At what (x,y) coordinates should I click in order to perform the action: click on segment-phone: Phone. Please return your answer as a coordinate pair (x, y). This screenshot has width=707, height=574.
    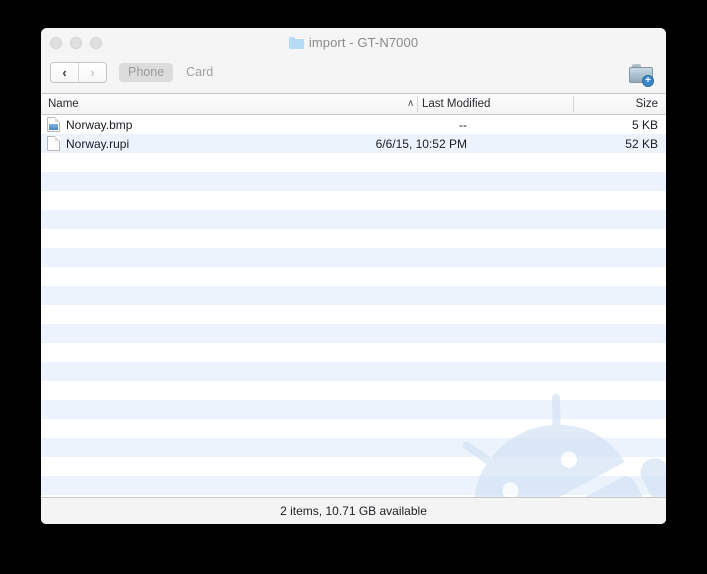
    Looking at the image, I should click on (146, 72).